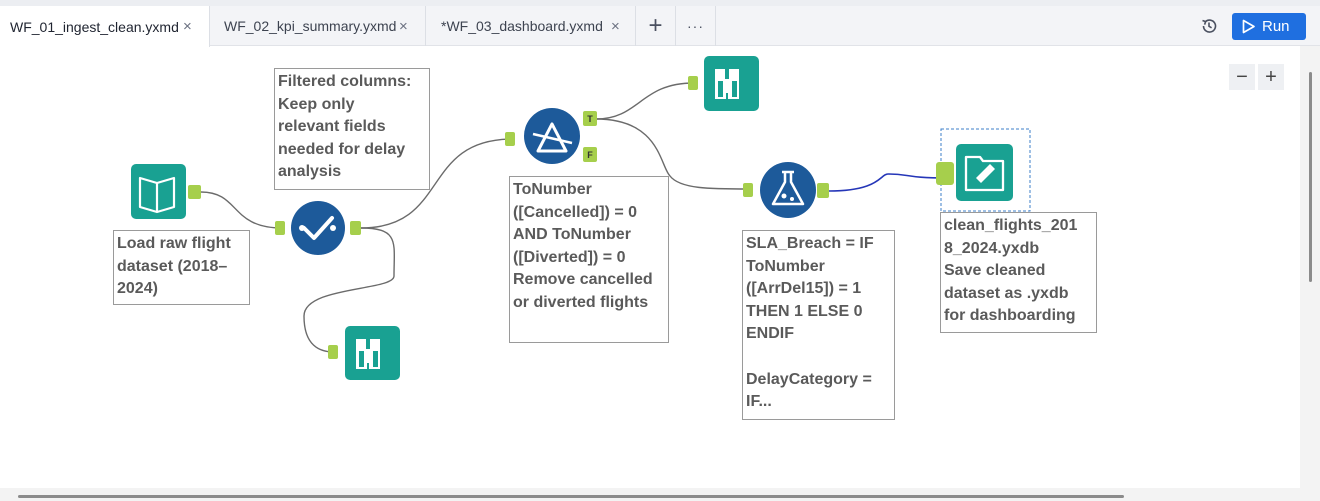  Describe the element at coordinates (1248, 26) in the screenshot. I see `play-icon` at that location.